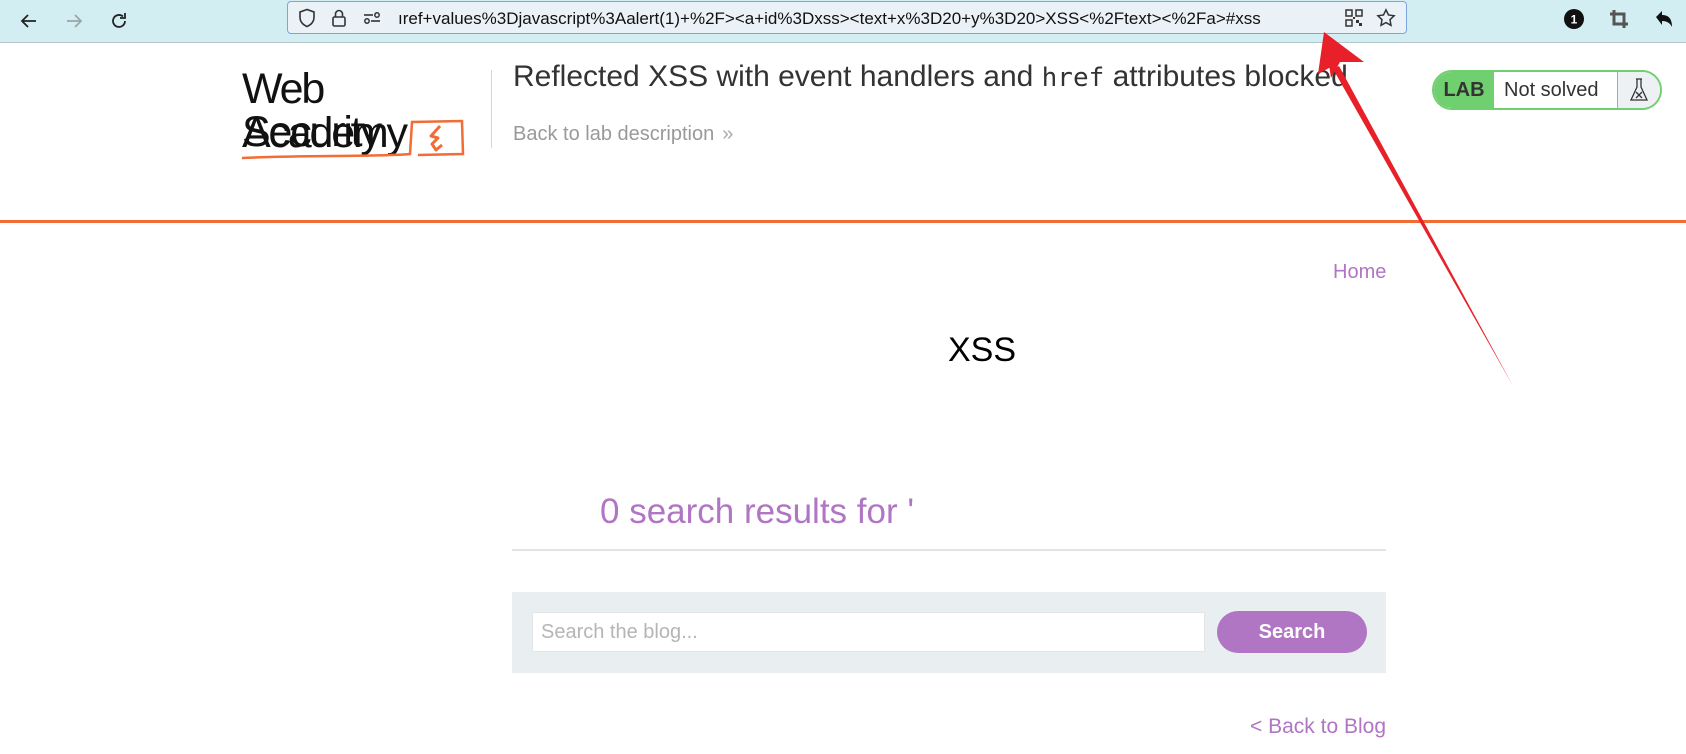  I want to click on results-divider, so click(949, 550).